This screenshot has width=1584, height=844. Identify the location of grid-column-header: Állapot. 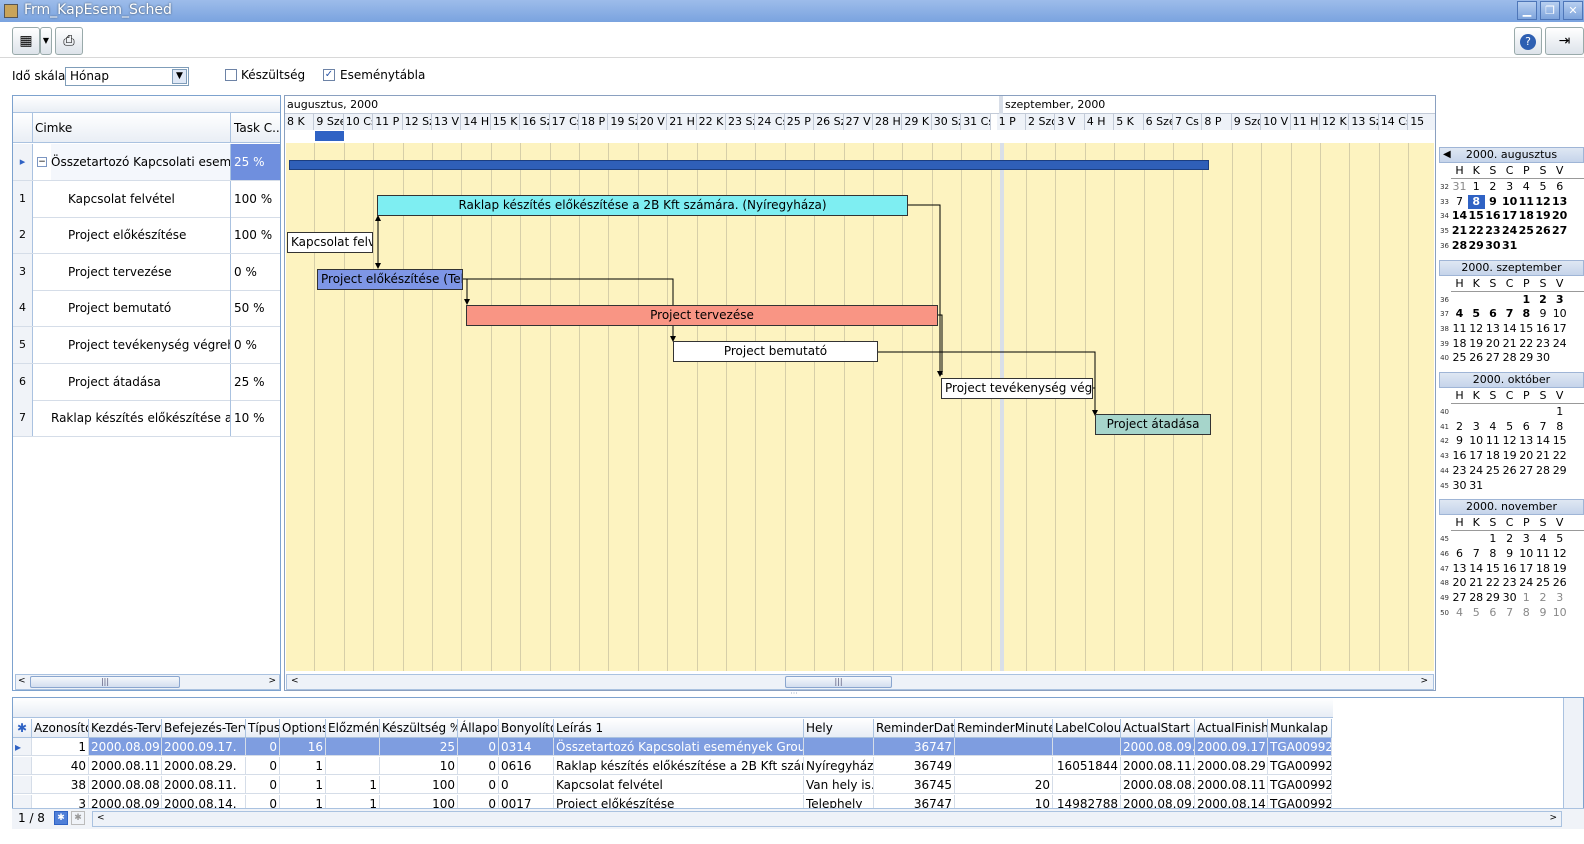
(478, 728).